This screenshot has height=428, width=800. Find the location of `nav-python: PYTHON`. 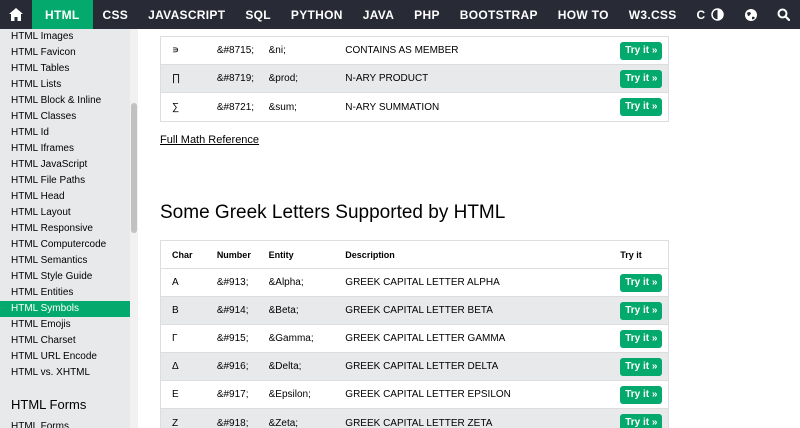

nav-python: PYTHON is located at coordinates (317, 14).